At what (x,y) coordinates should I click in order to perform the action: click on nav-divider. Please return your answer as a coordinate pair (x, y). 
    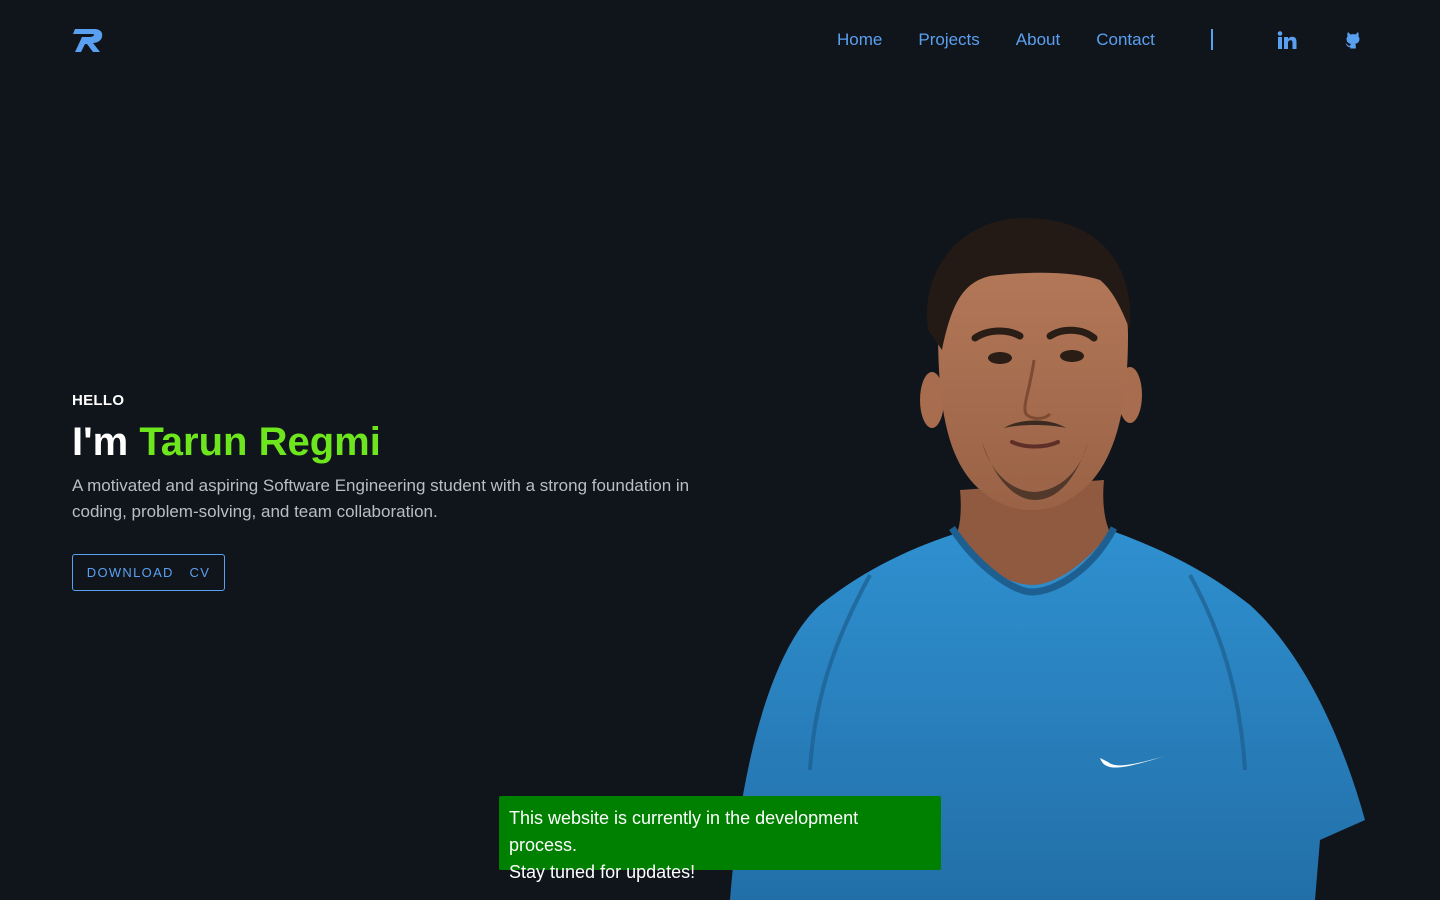
    Looking at the image, I should click on (1212, 39).